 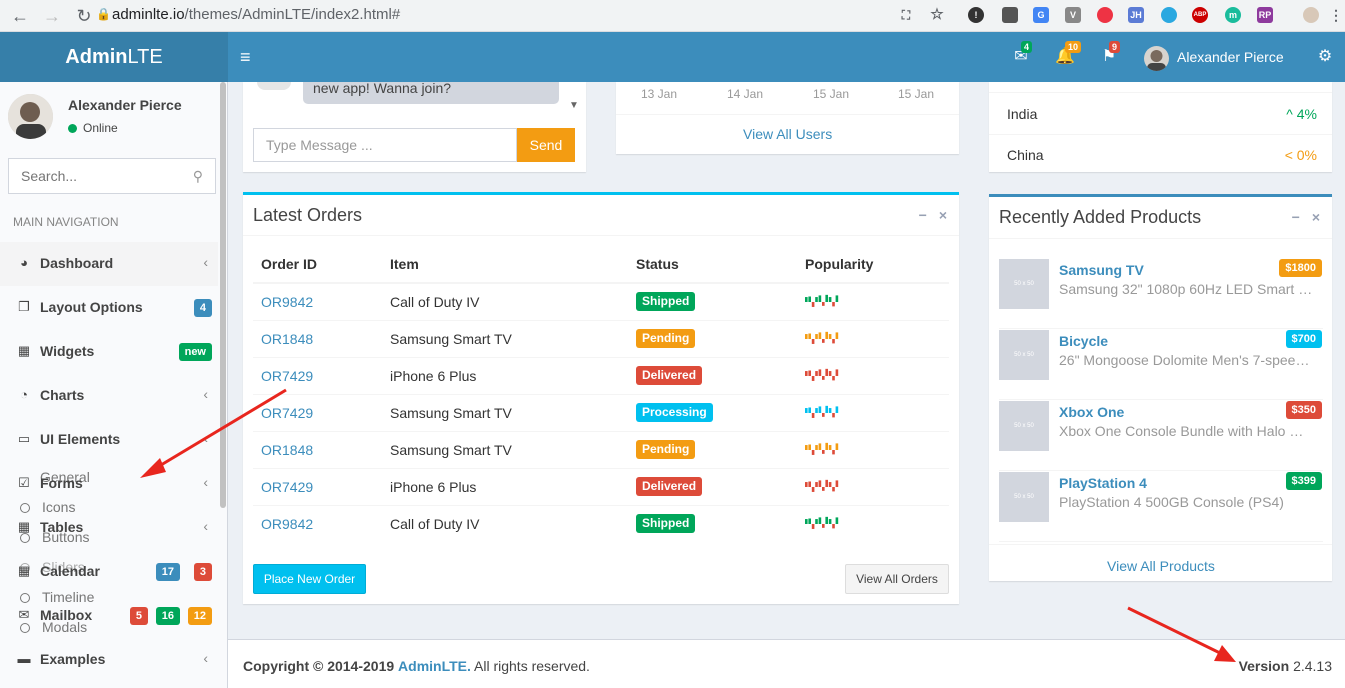 What do you see at coordinates (24, 306) in the screenshot?
I see `files-icon: ❐` at bounding box center [24, 306].